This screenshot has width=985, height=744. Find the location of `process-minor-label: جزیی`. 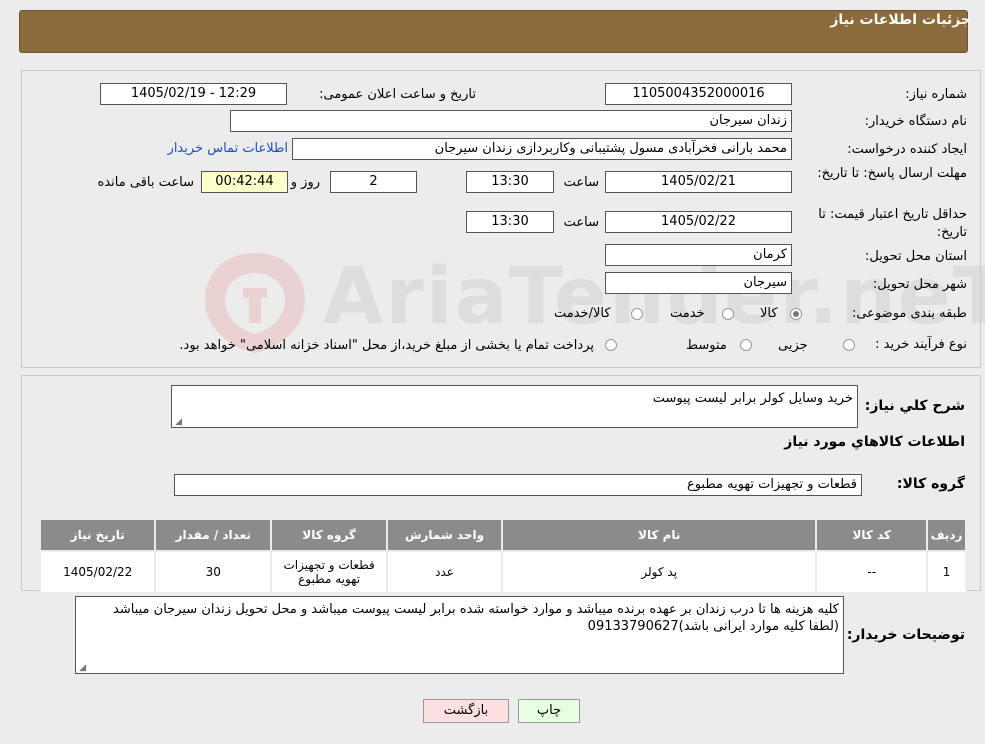

process-minor-label: جزیی is located at coordinates (793, 345).